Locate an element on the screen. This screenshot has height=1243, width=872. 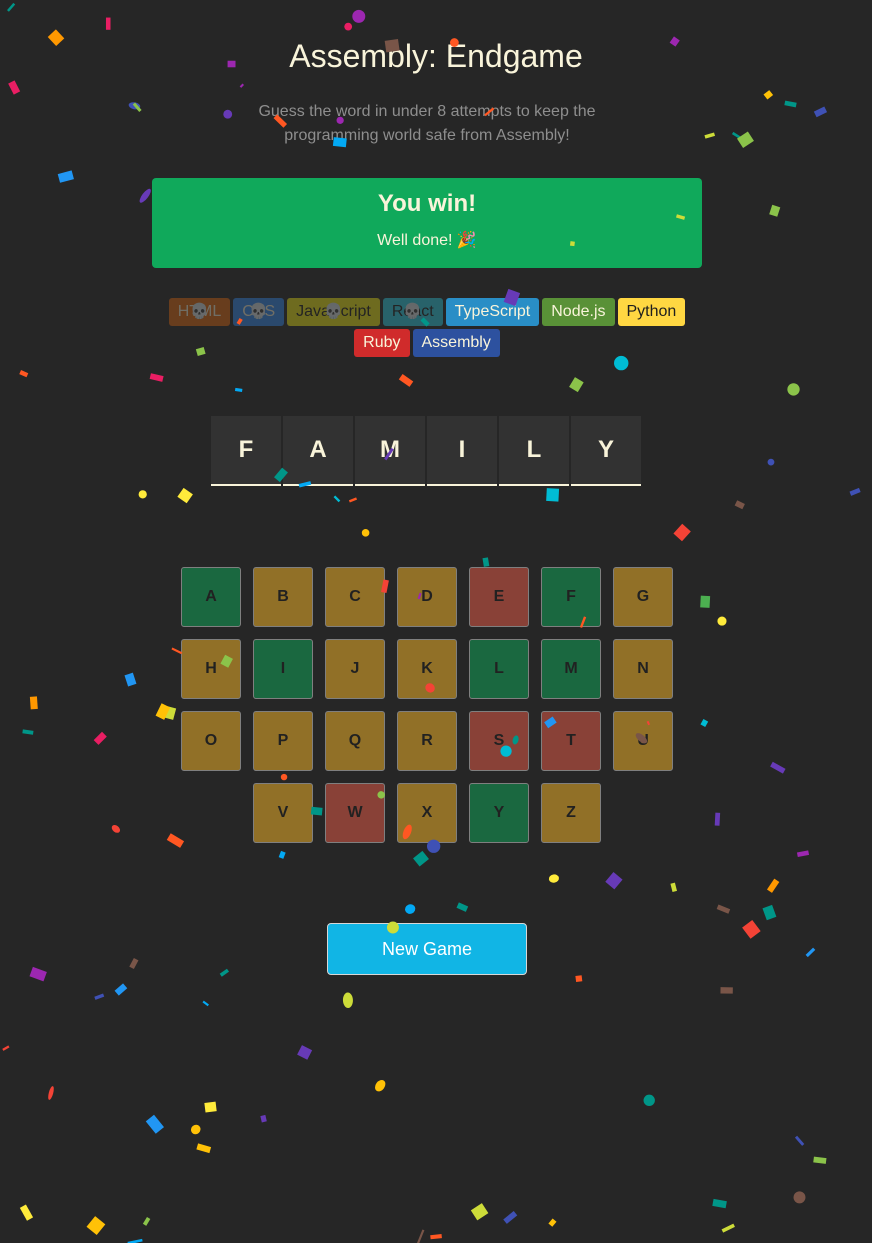
language-chip-python: Python is located at coordinates (651, 312).